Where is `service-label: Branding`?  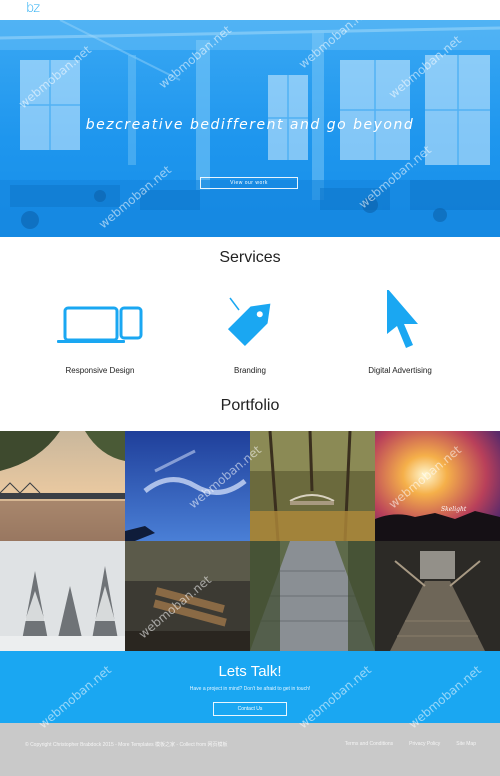 service-label: Branding is located at coordinates (250, 370).